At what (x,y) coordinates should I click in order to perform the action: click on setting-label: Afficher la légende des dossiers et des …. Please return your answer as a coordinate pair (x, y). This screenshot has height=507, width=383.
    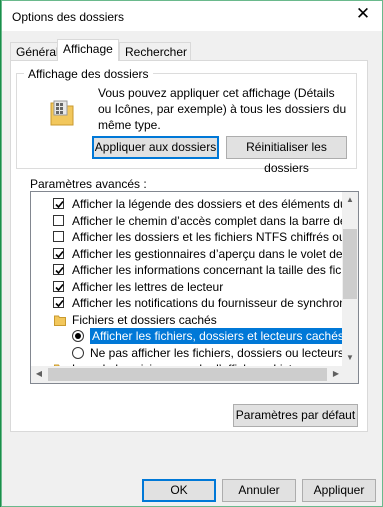
    Looking at the image, I should click on (208, 204).